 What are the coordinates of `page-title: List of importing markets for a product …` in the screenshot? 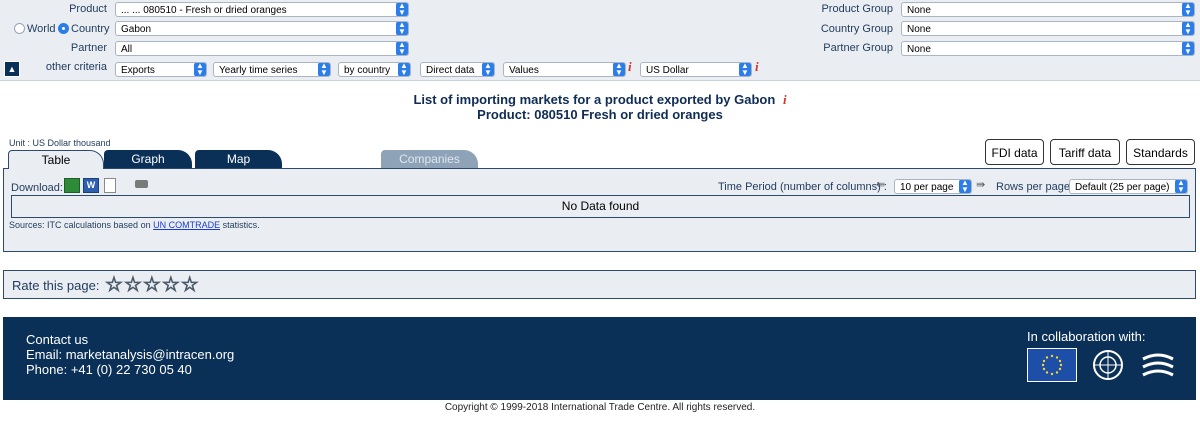 It's located at (600, 100).